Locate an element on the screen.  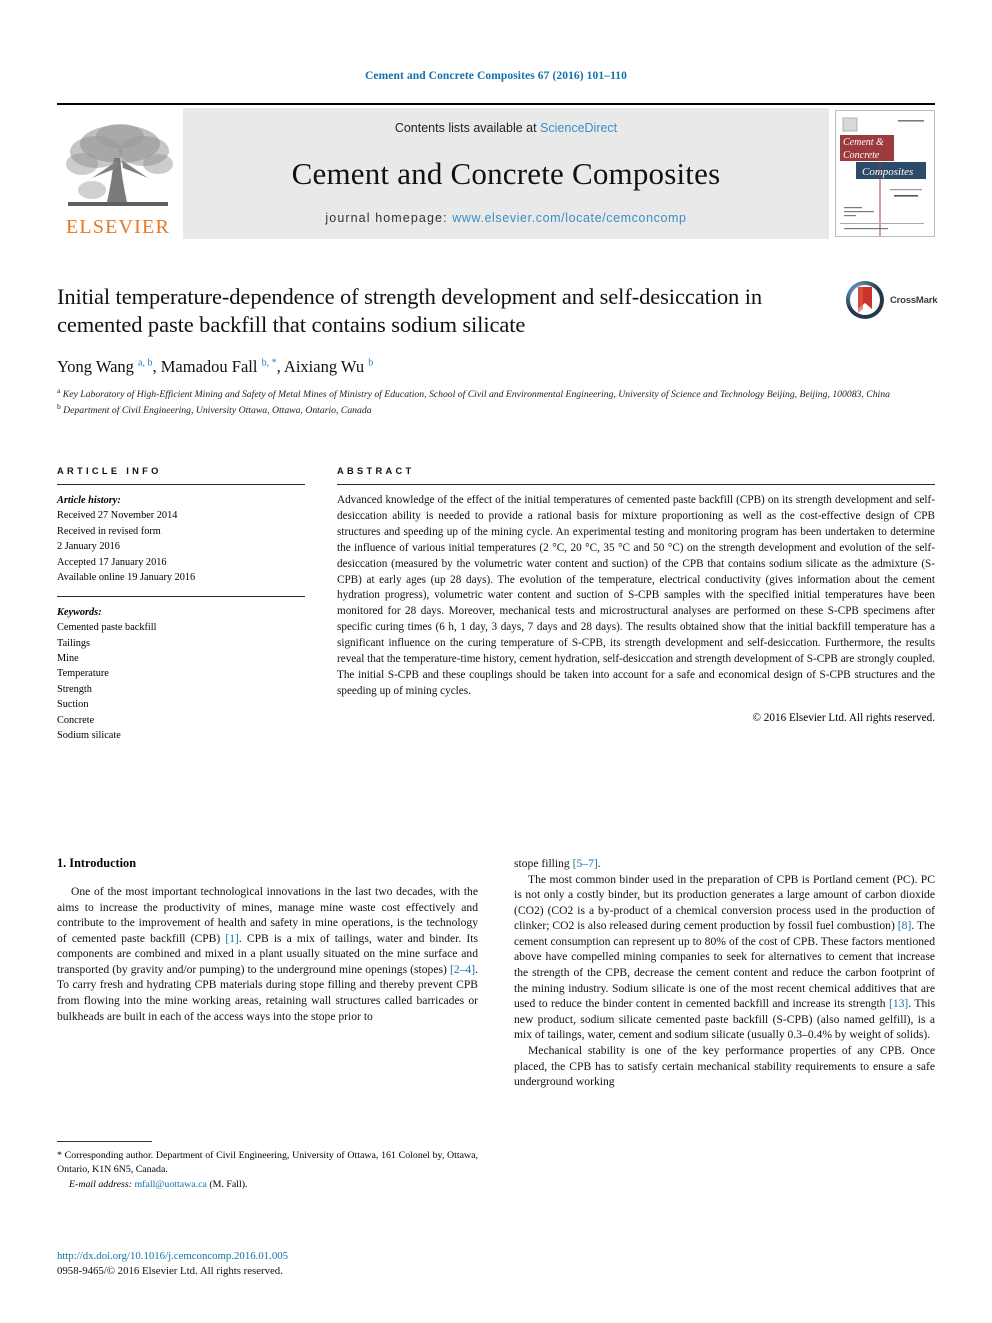
journal-cover-image: Cement & Concrete Composites is located at coordinates (884, 173).